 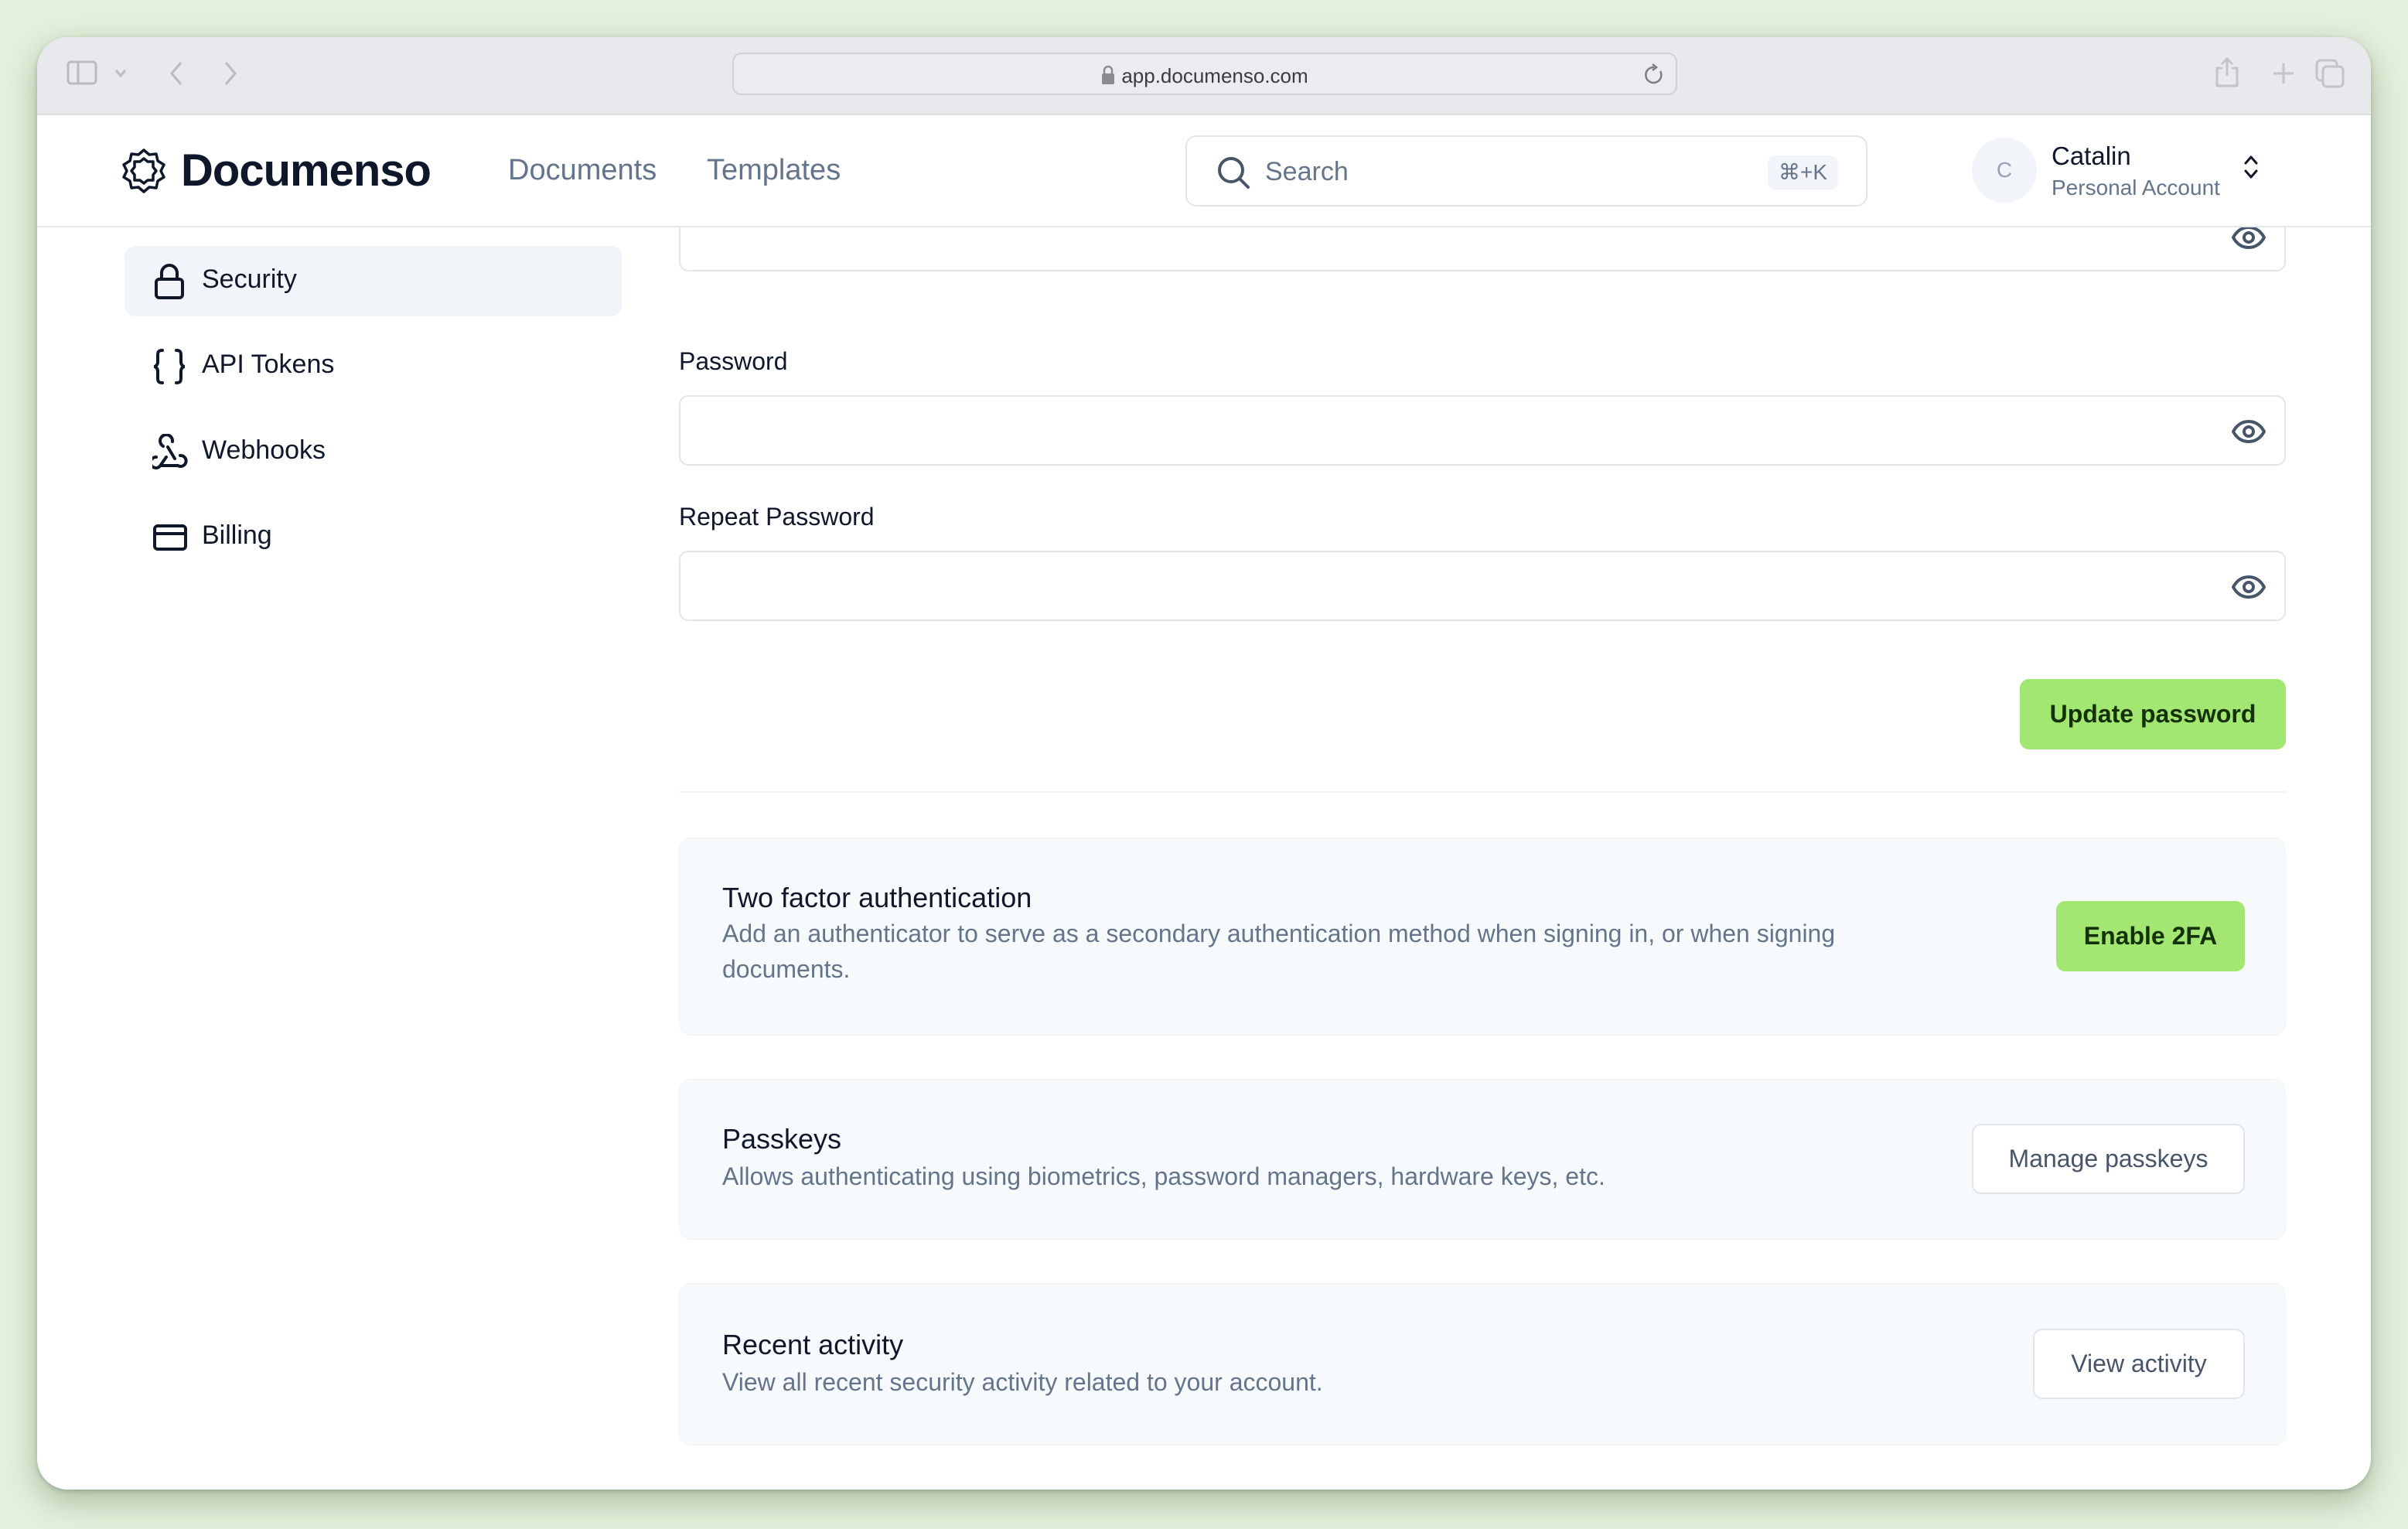 I want to click on sidebar-item-security: Security, so click(x=373, y=281).